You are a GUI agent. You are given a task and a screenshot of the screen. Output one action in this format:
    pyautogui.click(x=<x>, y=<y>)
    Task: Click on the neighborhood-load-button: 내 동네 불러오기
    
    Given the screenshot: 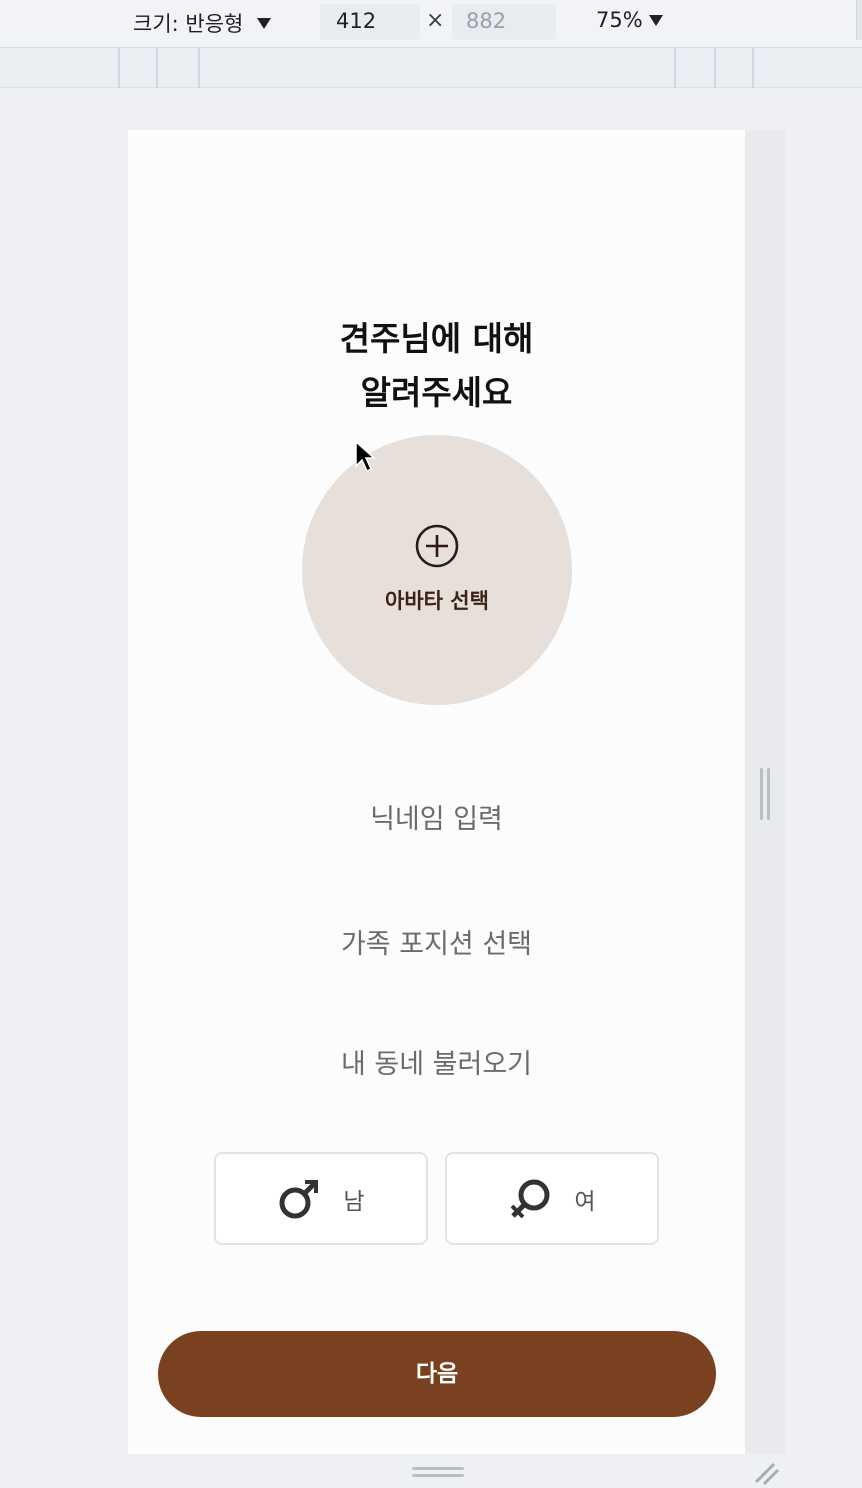 What is the action you would take?
    pyautogui.click(x=436, y=1065)
    